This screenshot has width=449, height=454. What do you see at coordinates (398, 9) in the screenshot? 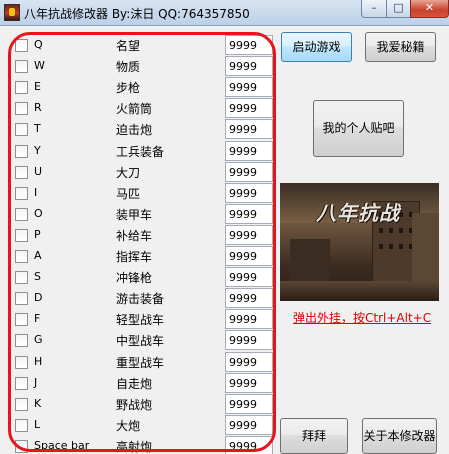
I see `maximize-button: □` at bounding box center [398, 9].